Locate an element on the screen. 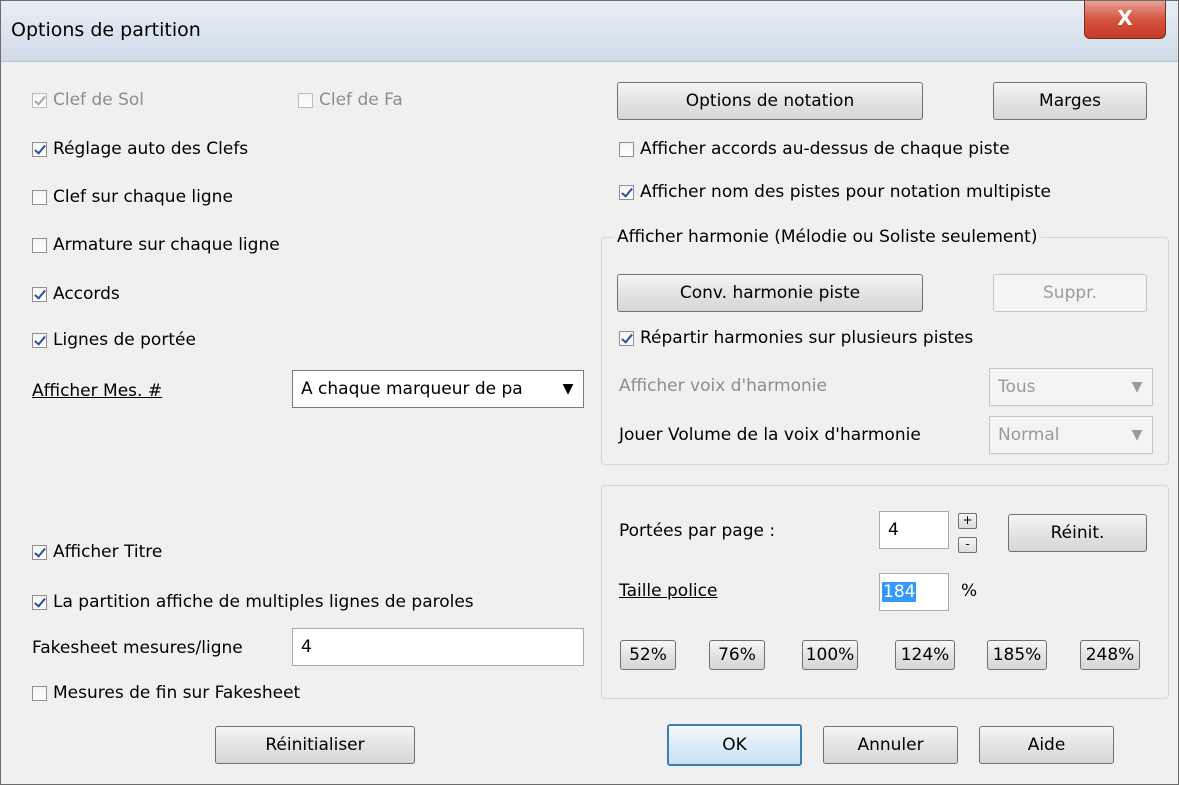 This screenshot has width=1179, height=785. select-value: Tous is located at coordinates (1017, 387).